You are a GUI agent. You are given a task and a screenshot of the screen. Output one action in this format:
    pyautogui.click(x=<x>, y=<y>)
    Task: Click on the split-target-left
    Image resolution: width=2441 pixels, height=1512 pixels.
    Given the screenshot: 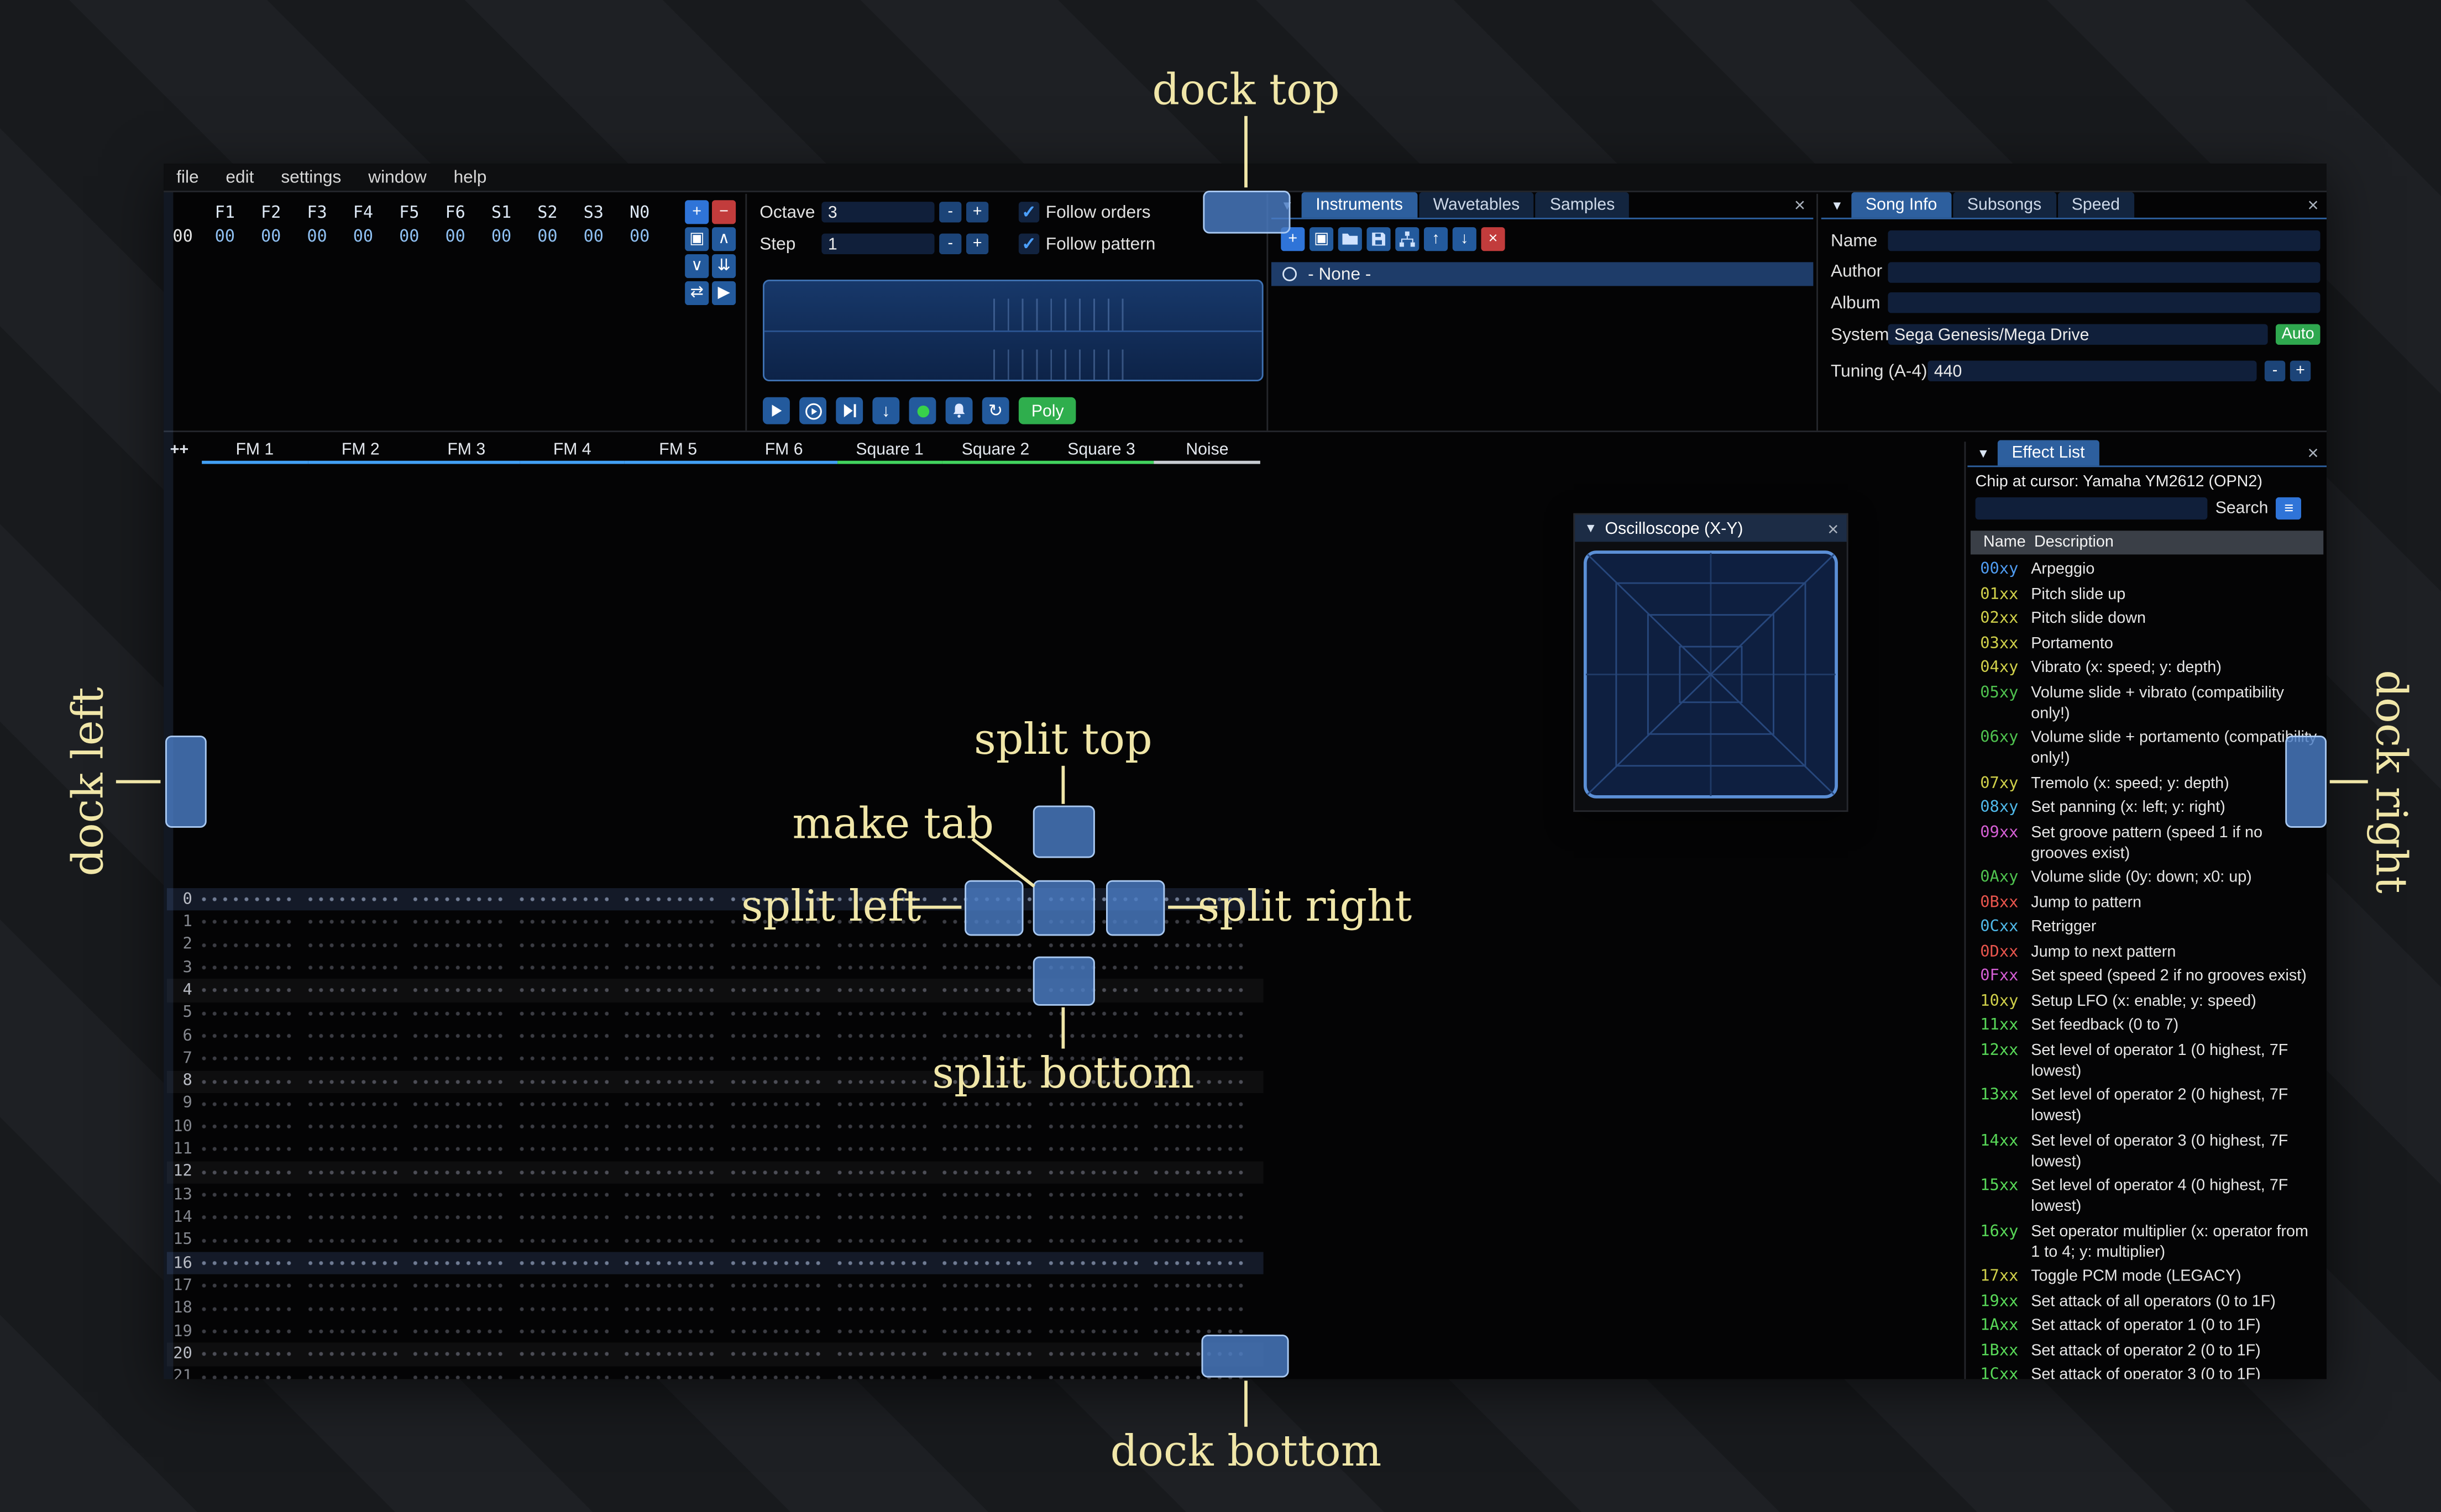 What is the action you would take?
    pyautogui.click(x=994, y=908)
    